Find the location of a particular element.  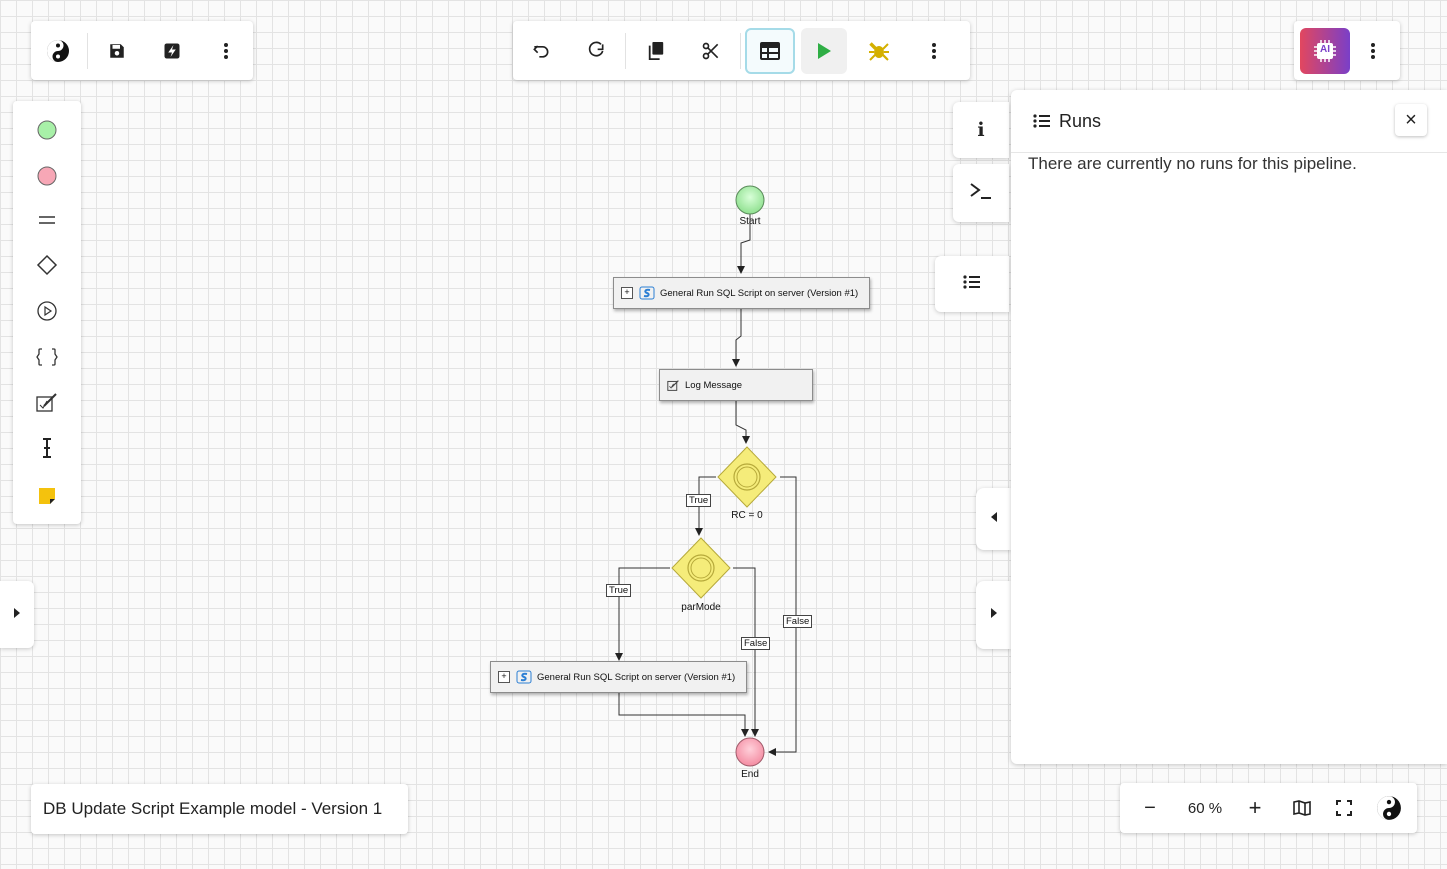

task-log-message: Log Message is located at coordinates (736, 385).